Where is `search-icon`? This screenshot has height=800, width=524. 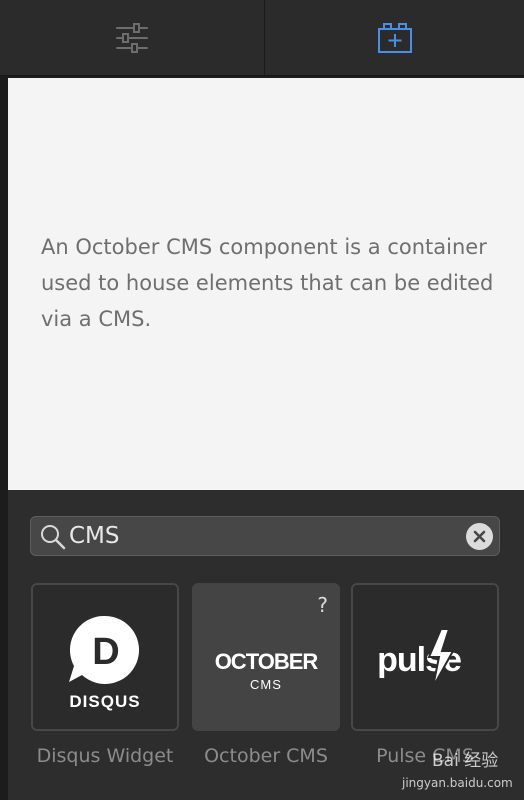
search-icon is located at coordinates (53, 539).